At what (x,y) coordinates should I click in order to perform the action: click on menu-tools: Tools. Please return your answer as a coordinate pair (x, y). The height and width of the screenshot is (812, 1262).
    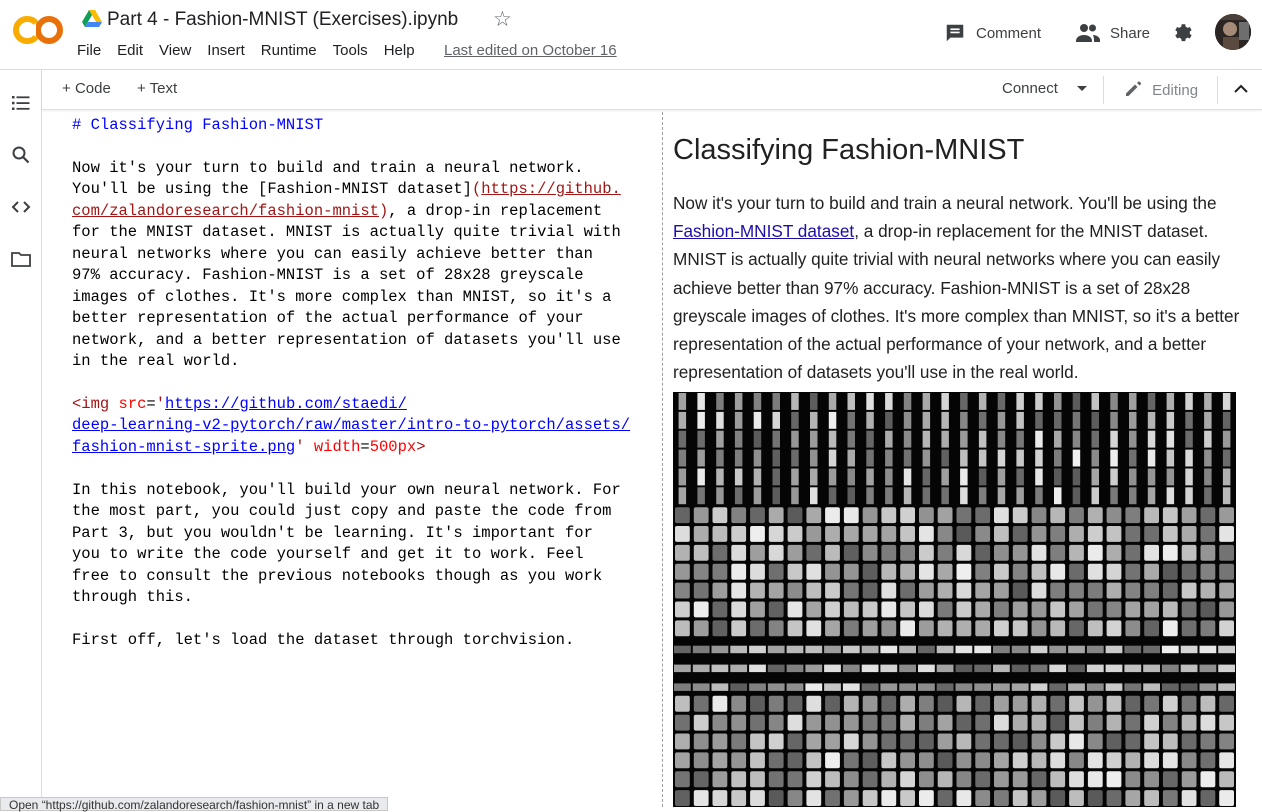
    Looking at the image, I should click on (354, 50).